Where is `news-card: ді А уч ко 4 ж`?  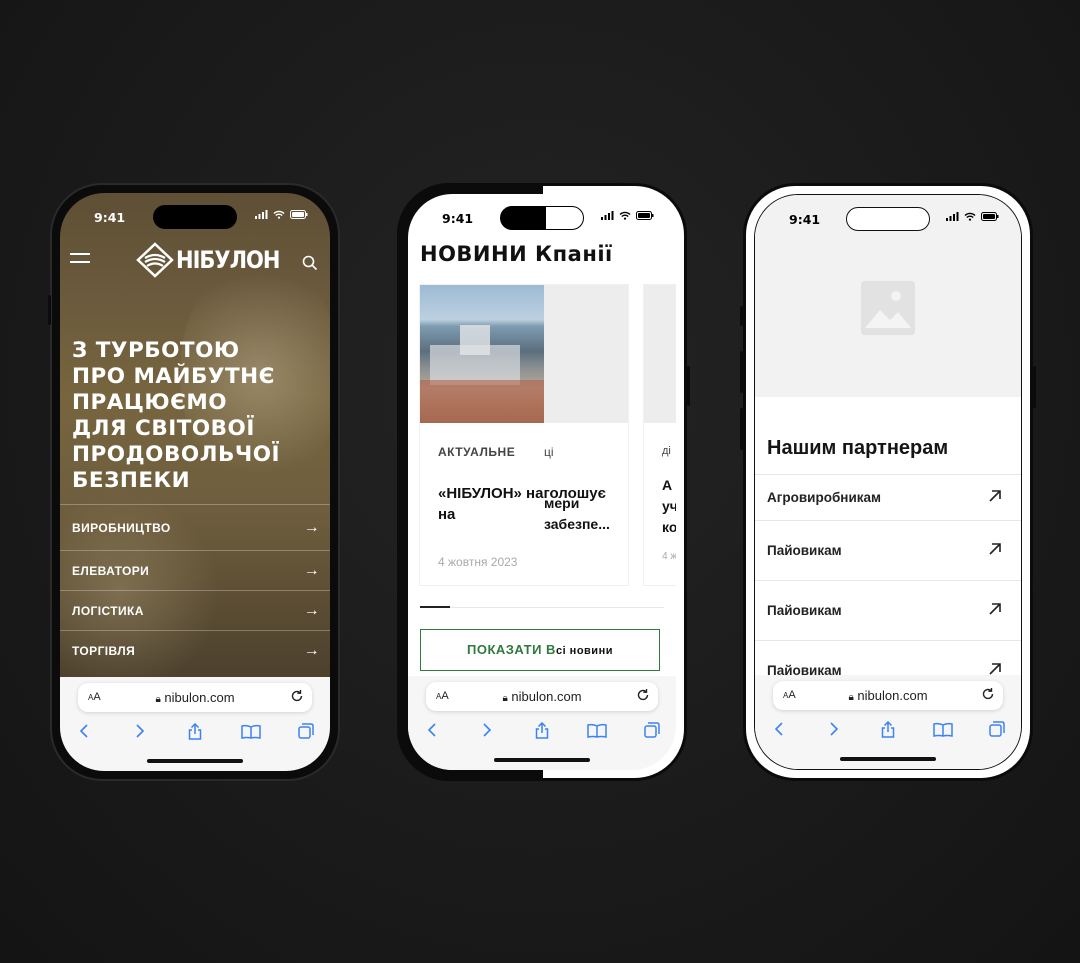 news-card: ді А уч ко 4 ж is located at coordinates (660, 435).